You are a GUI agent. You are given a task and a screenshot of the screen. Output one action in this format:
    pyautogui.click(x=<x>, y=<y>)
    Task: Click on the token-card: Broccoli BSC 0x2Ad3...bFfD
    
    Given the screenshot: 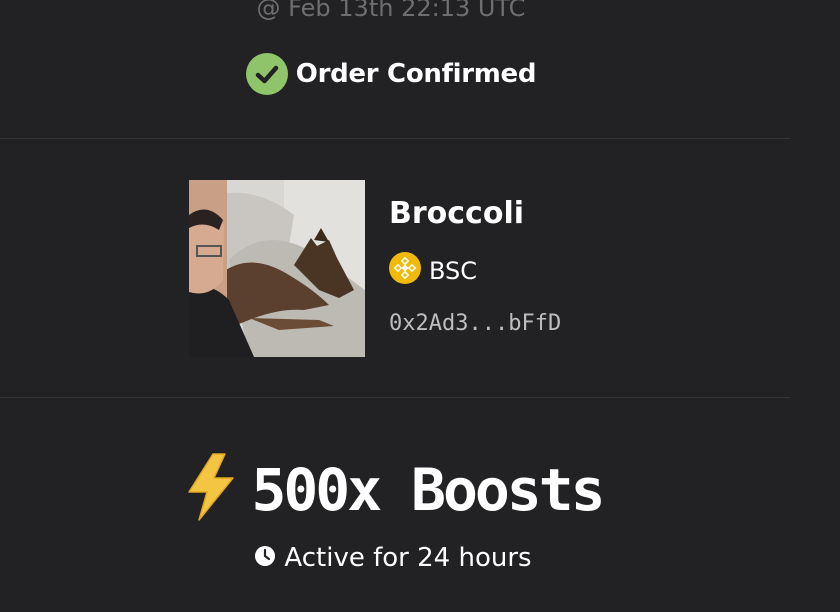 What is the action you would take?
    pyautogui.click(x=375, y=268)
    